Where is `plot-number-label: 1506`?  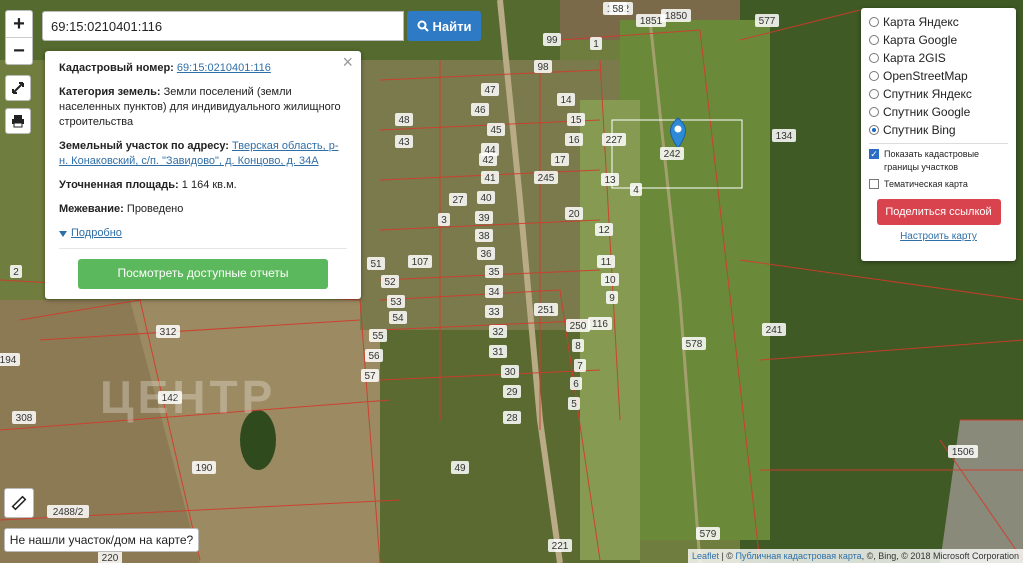
plot-number-label: 1506 is located at coordinates (963, 452).